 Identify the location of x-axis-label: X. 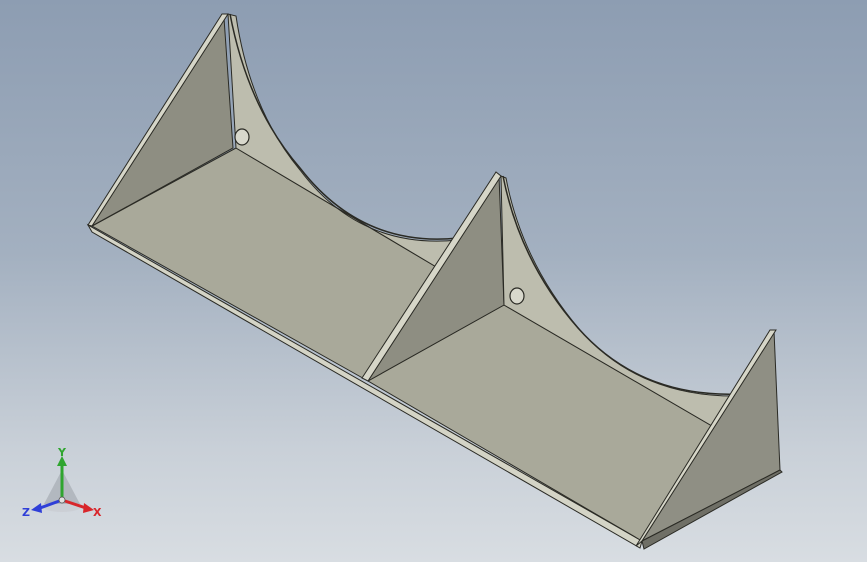
(97, 512).